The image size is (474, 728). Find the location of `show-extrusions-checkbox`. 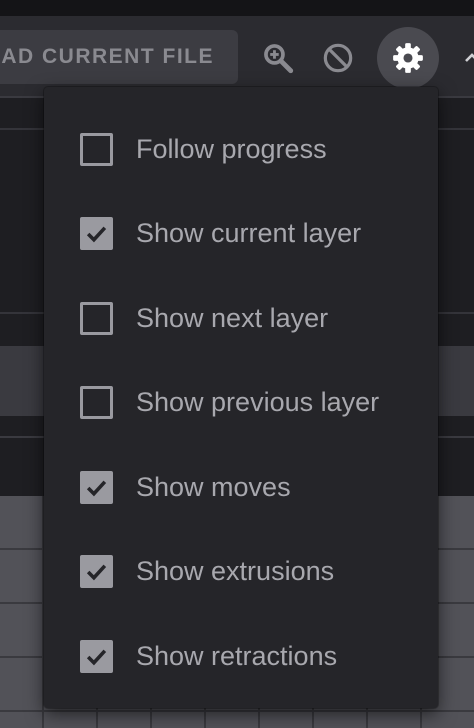

show-extrusions-checkbox is located at coordinates (96, 572).